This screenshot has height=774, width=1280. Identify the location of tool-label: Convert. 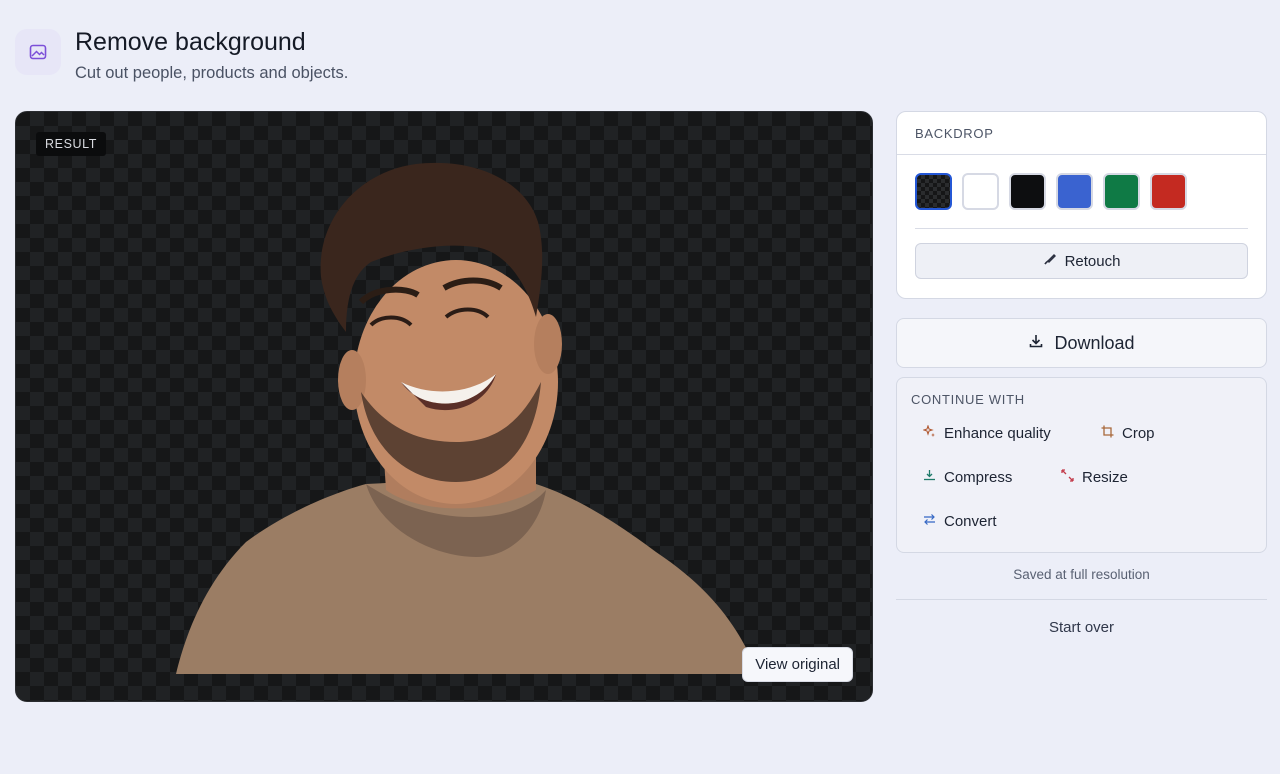
(970, 521).